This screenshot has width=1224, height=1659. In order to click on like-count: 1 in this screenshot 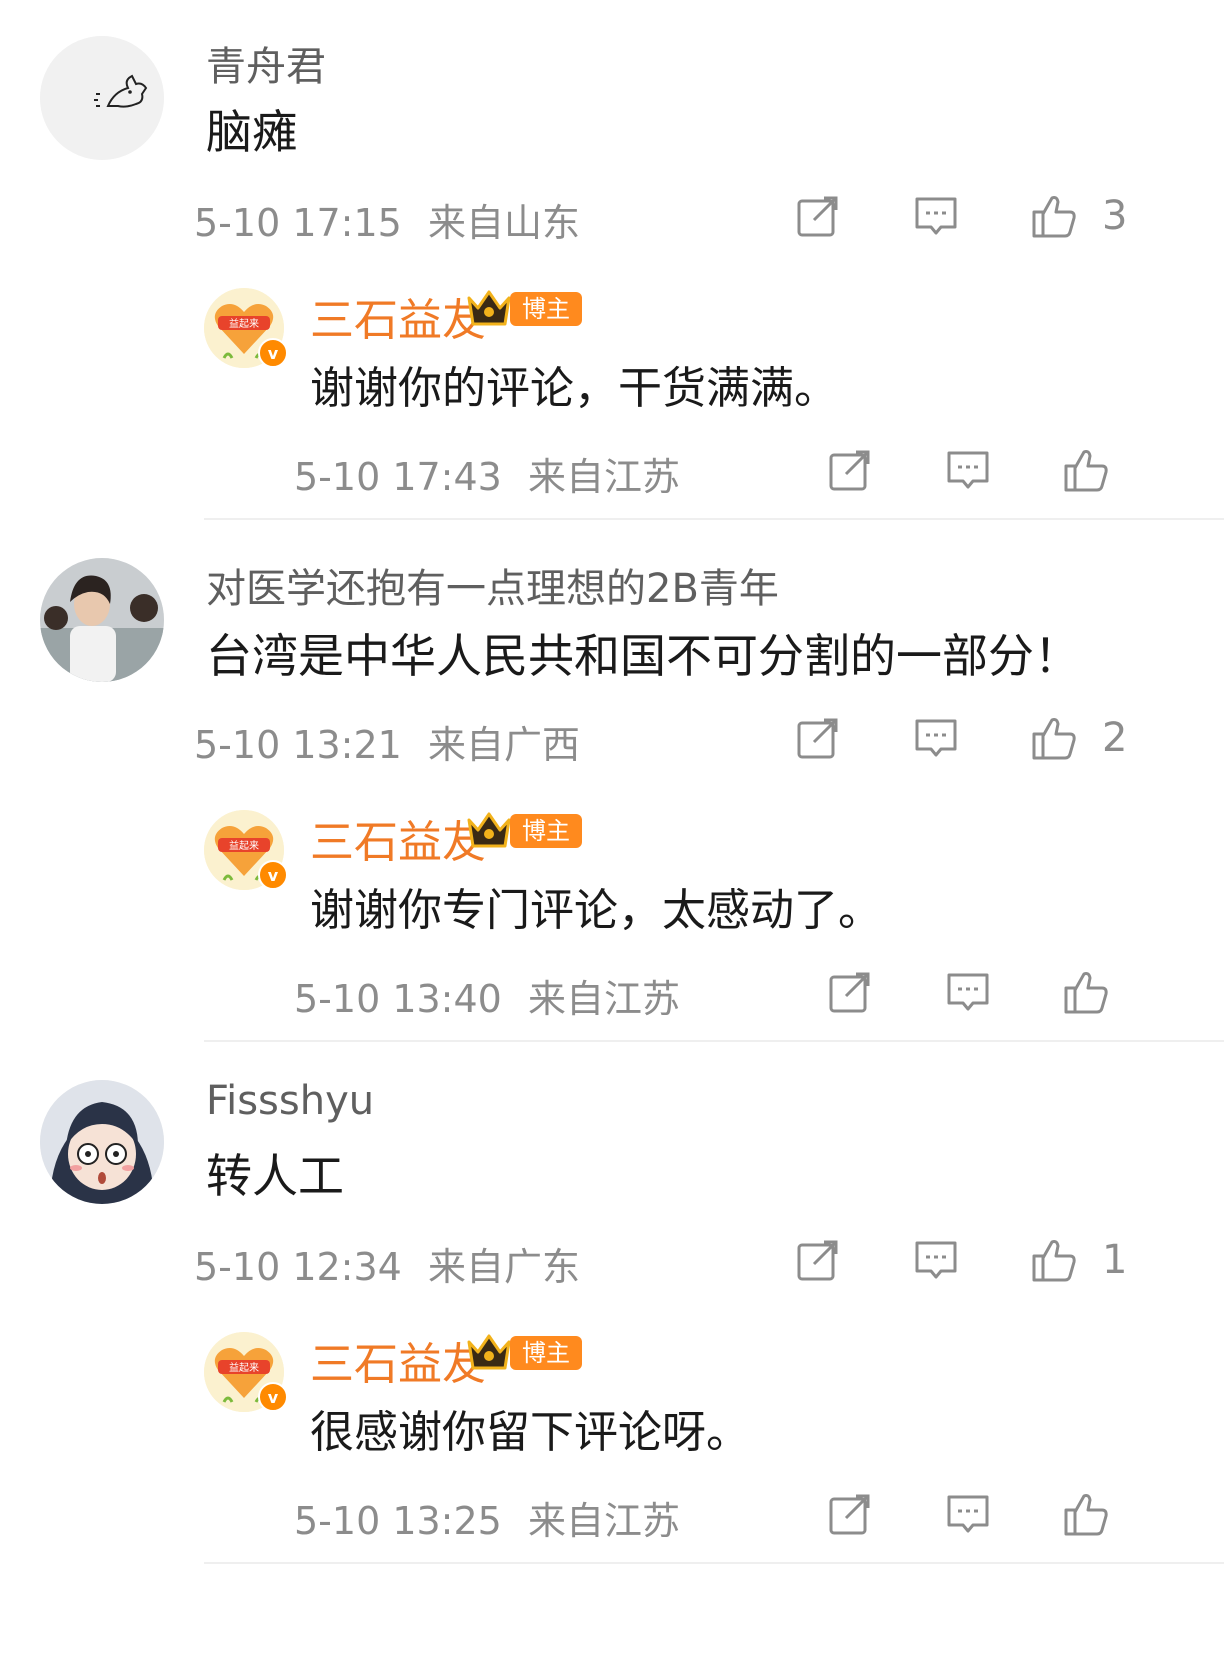, I will do `click(1115, 1260)`.